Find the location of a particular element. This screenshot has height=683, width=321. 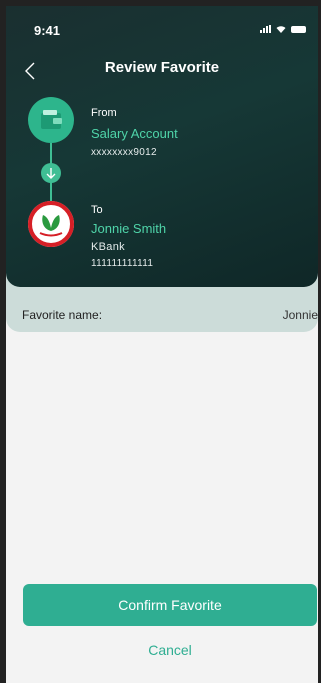

kbank-logo-icon is located at coordinates (51, 224).